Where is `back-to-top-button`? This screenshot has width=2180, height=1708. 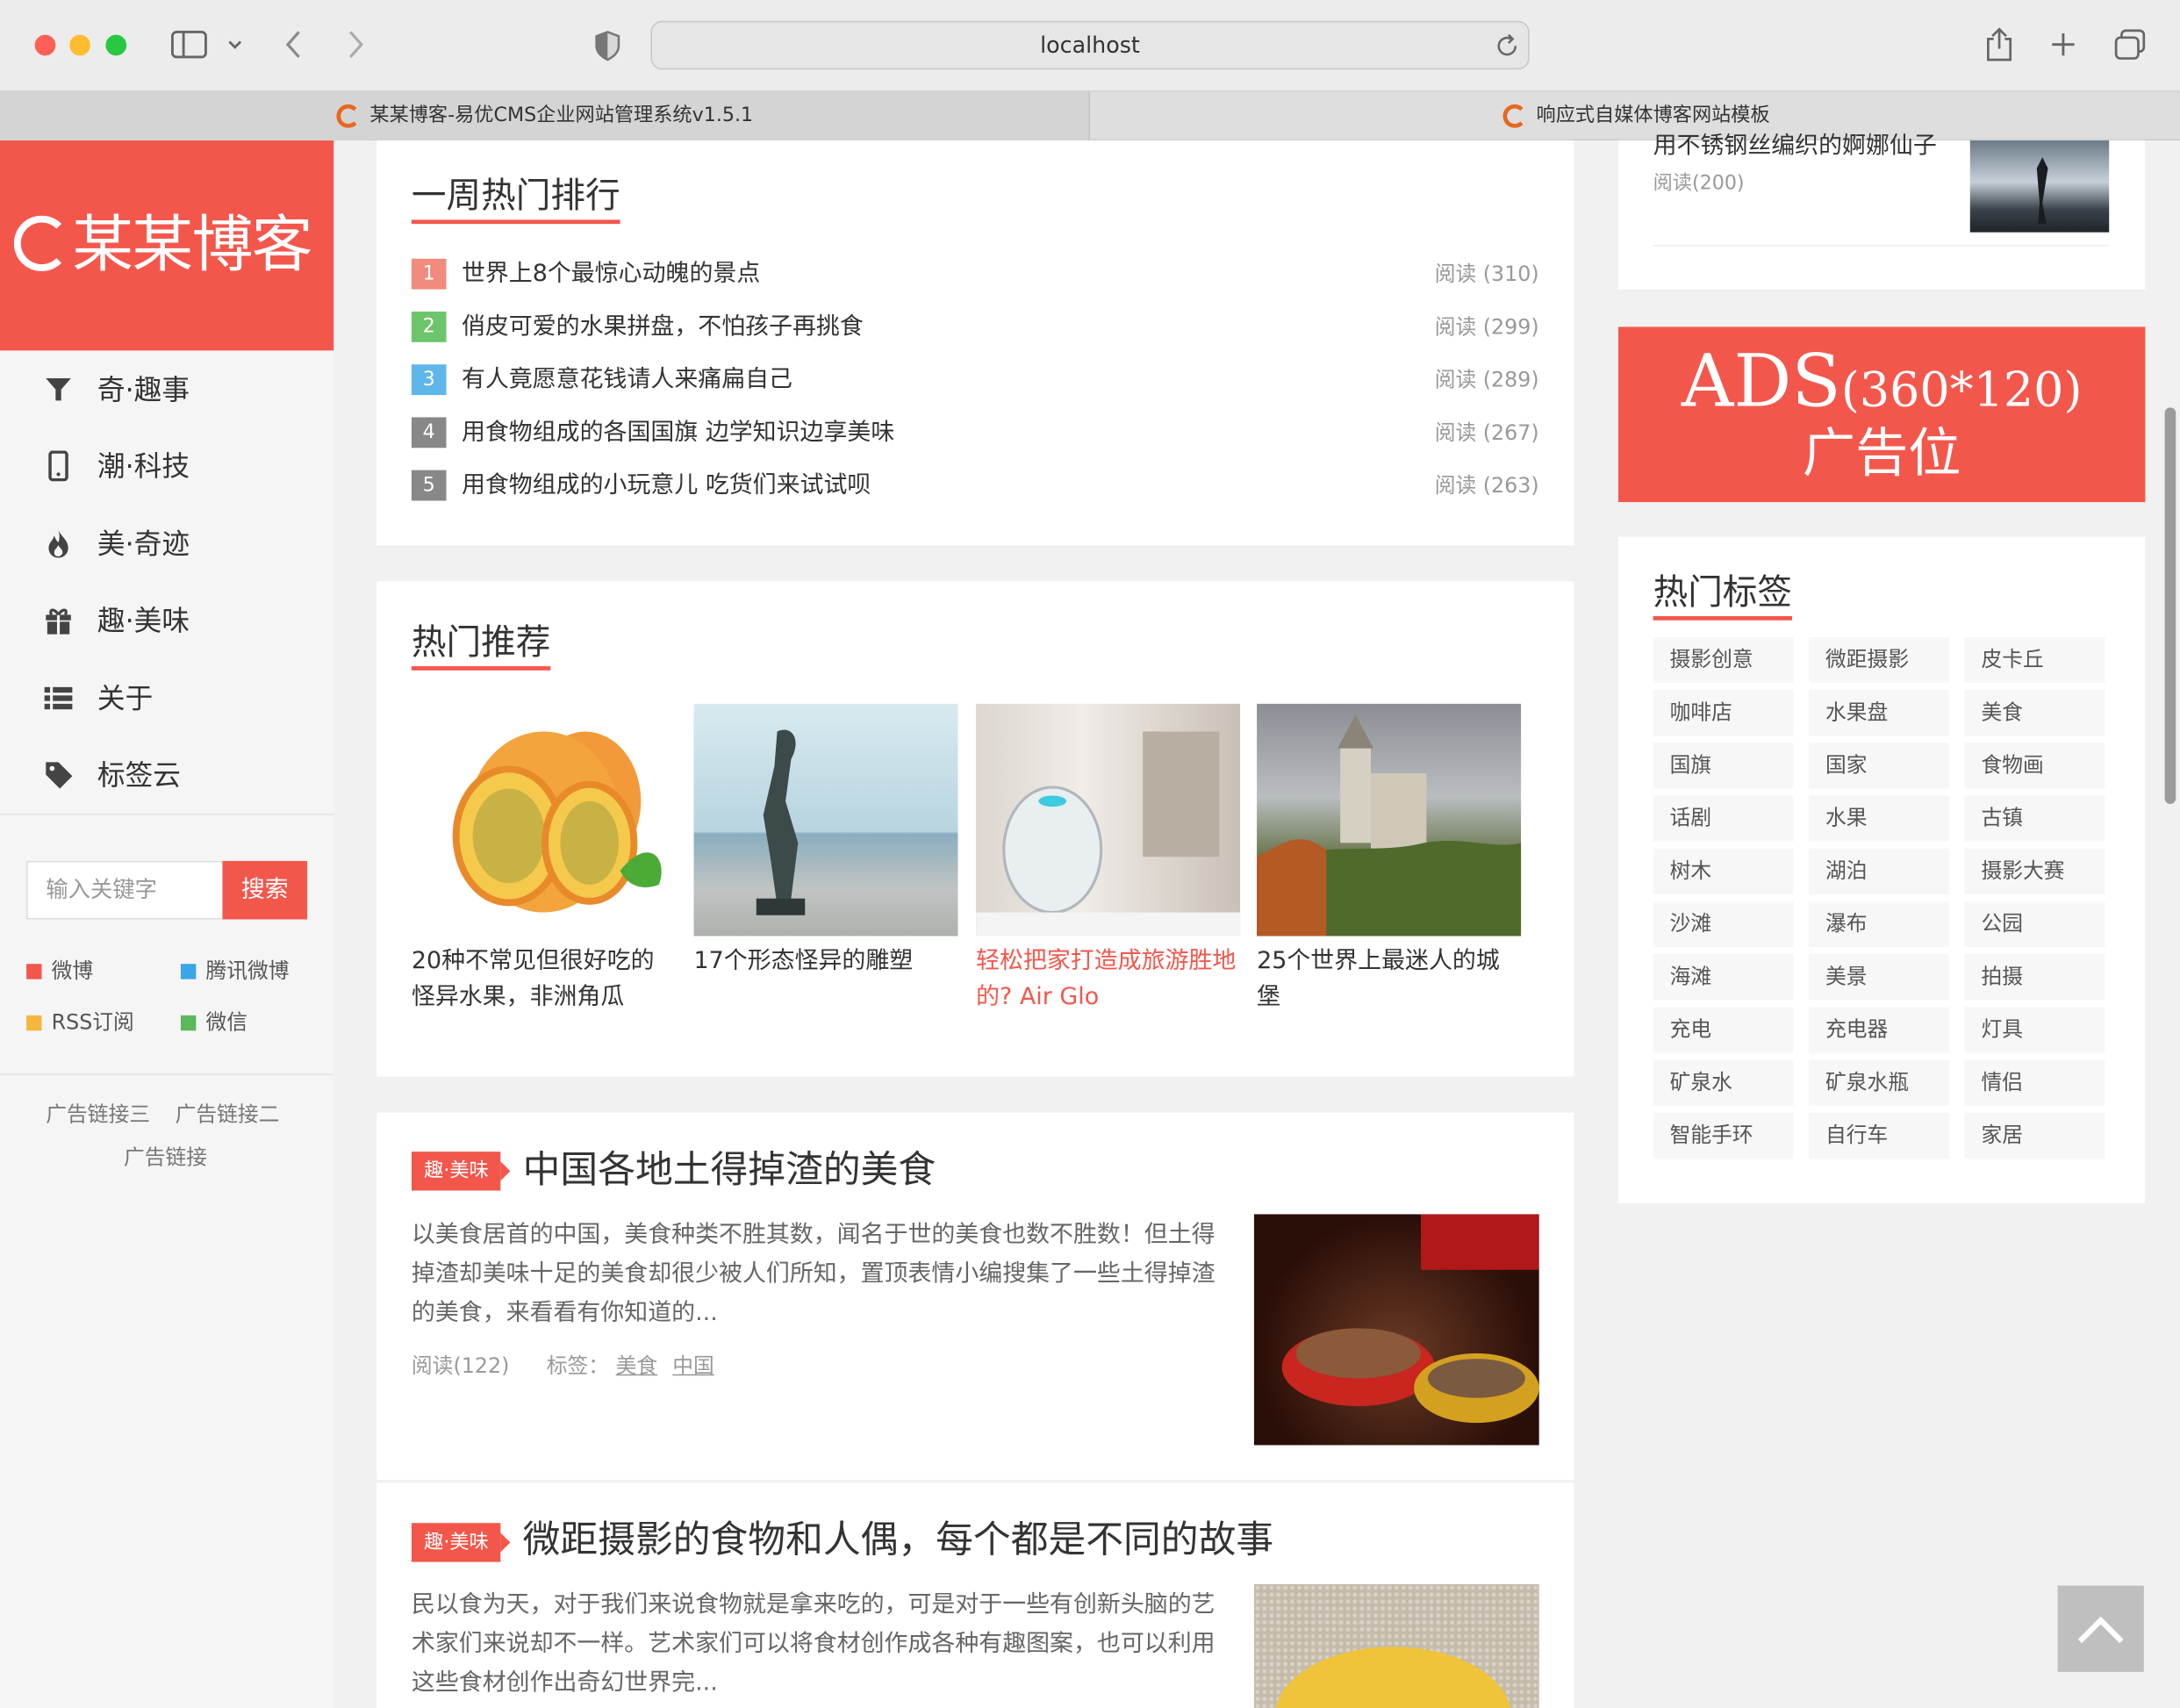
back-to-top-button is located at coordinates (2100, 1628).